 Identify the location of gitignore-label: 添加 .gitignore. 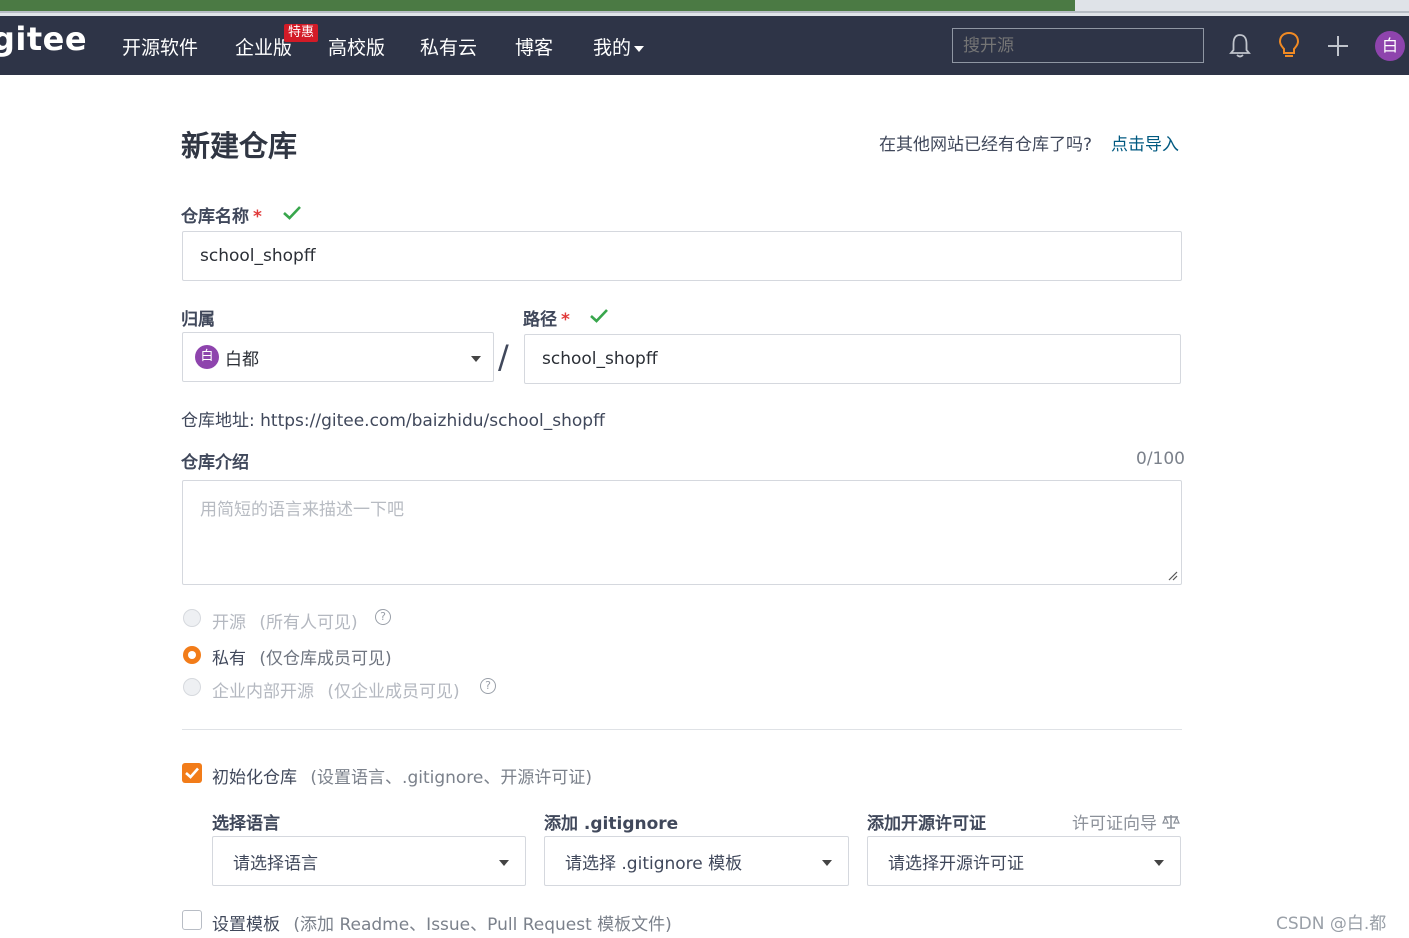
(611, 824).